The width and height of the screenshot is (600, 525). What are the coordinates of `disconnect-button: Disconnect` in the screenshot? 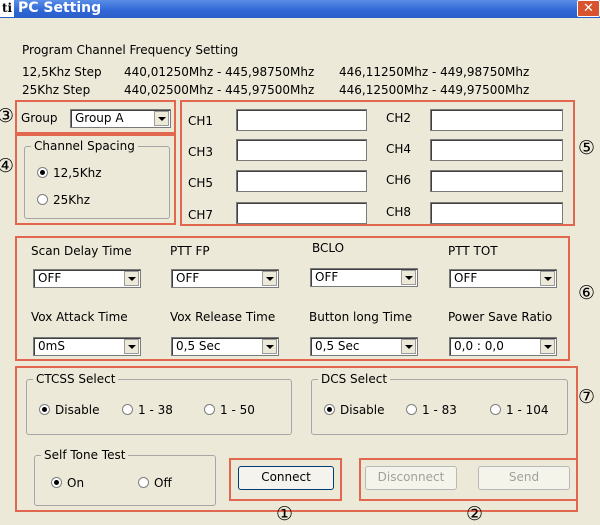 It's located at (411, 478).